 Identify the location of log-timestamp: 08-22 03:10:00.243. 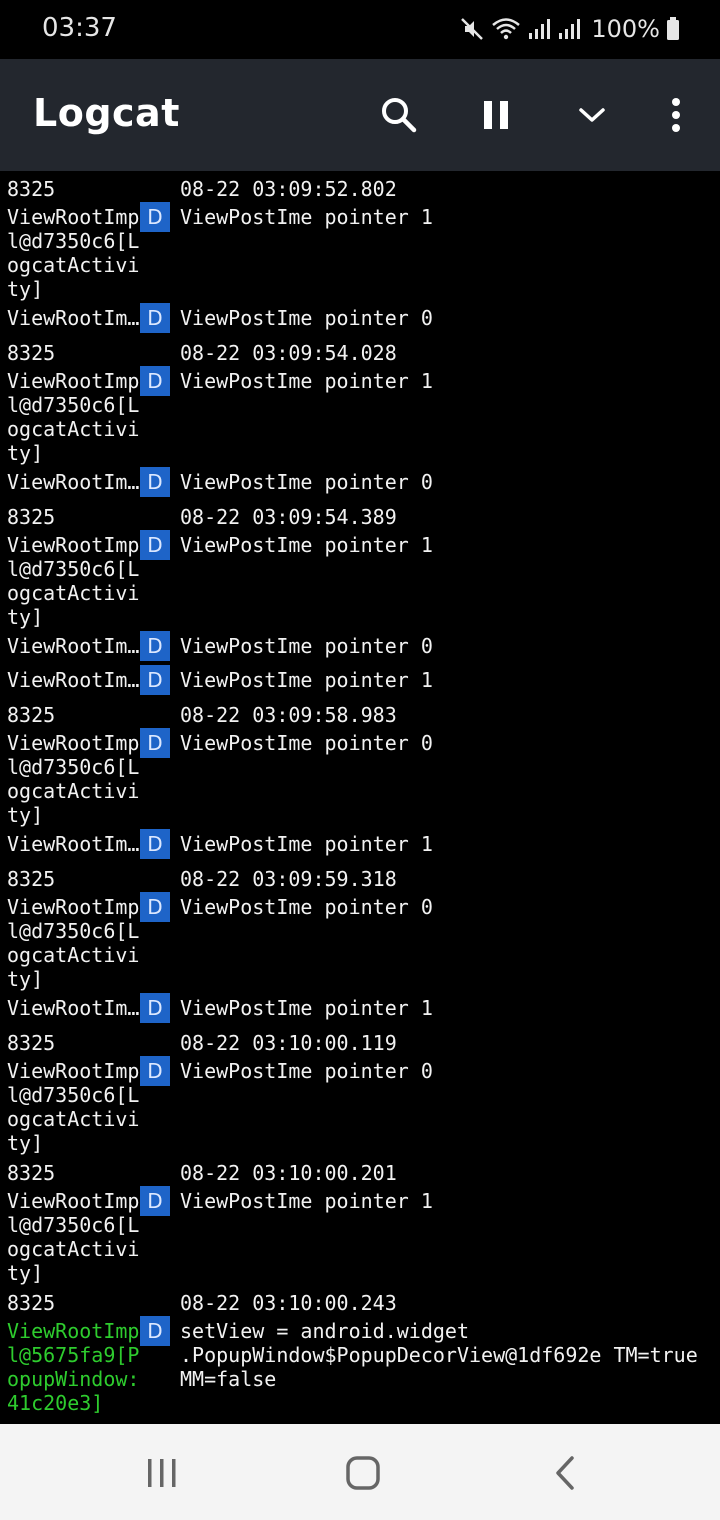
(288, 1303).